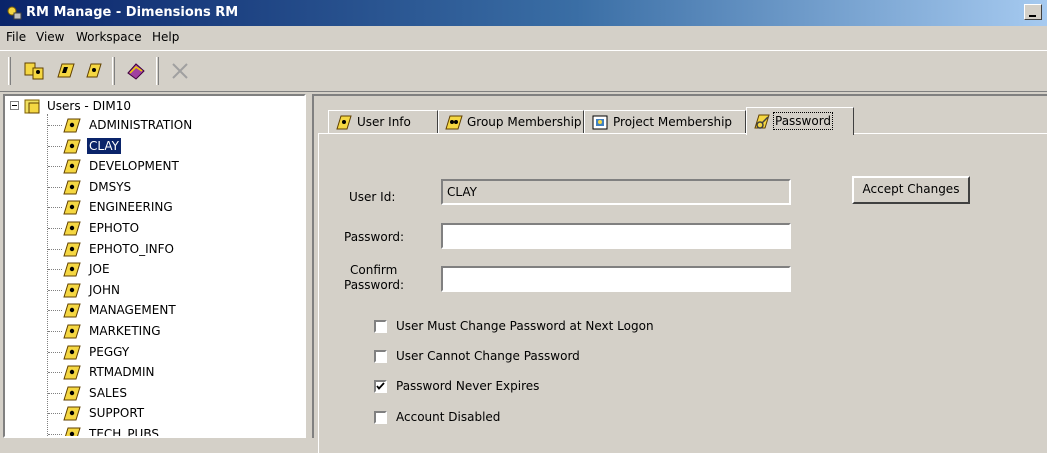 The height and width of the screenshot is (453, 1047). I want to click on checkbox-label: Account Disabled, so click(448, 417).